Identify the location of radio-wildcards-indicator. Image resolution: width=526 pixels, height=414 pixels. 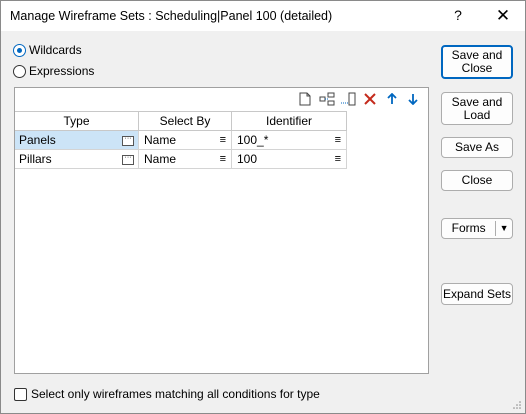
(19, 50).